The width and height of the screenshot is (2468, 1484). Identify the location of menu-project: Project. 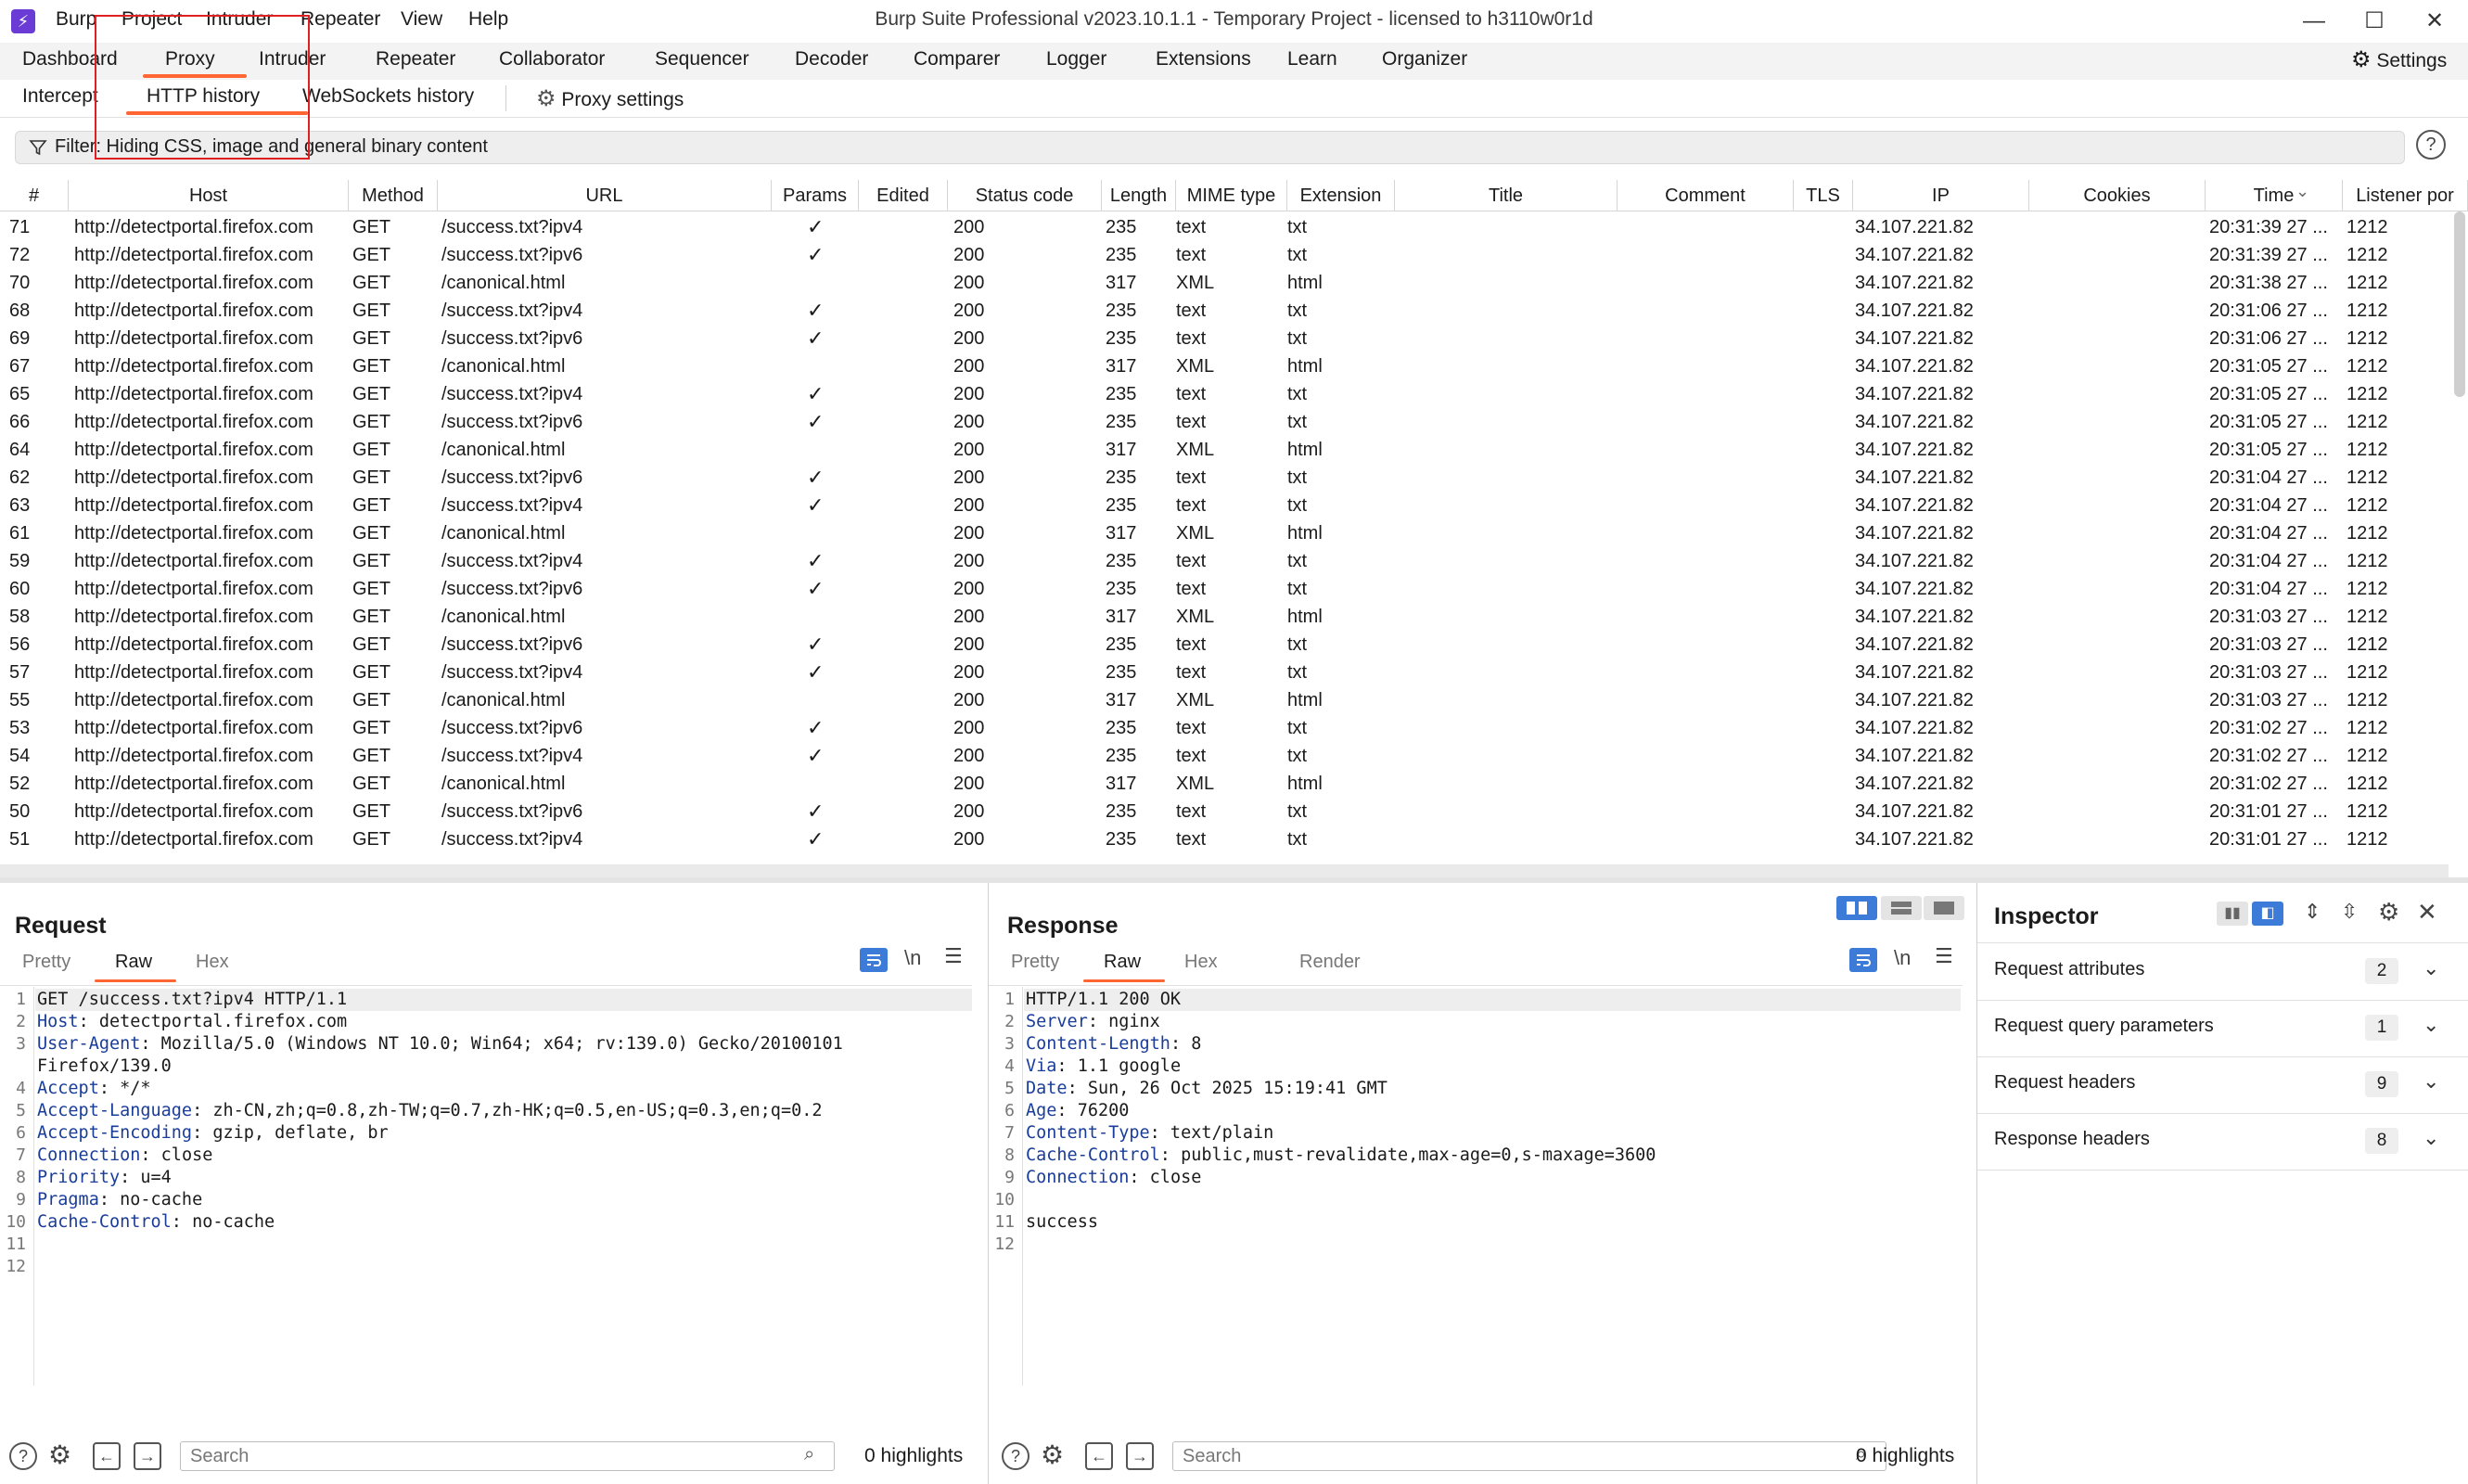
(151, 19).